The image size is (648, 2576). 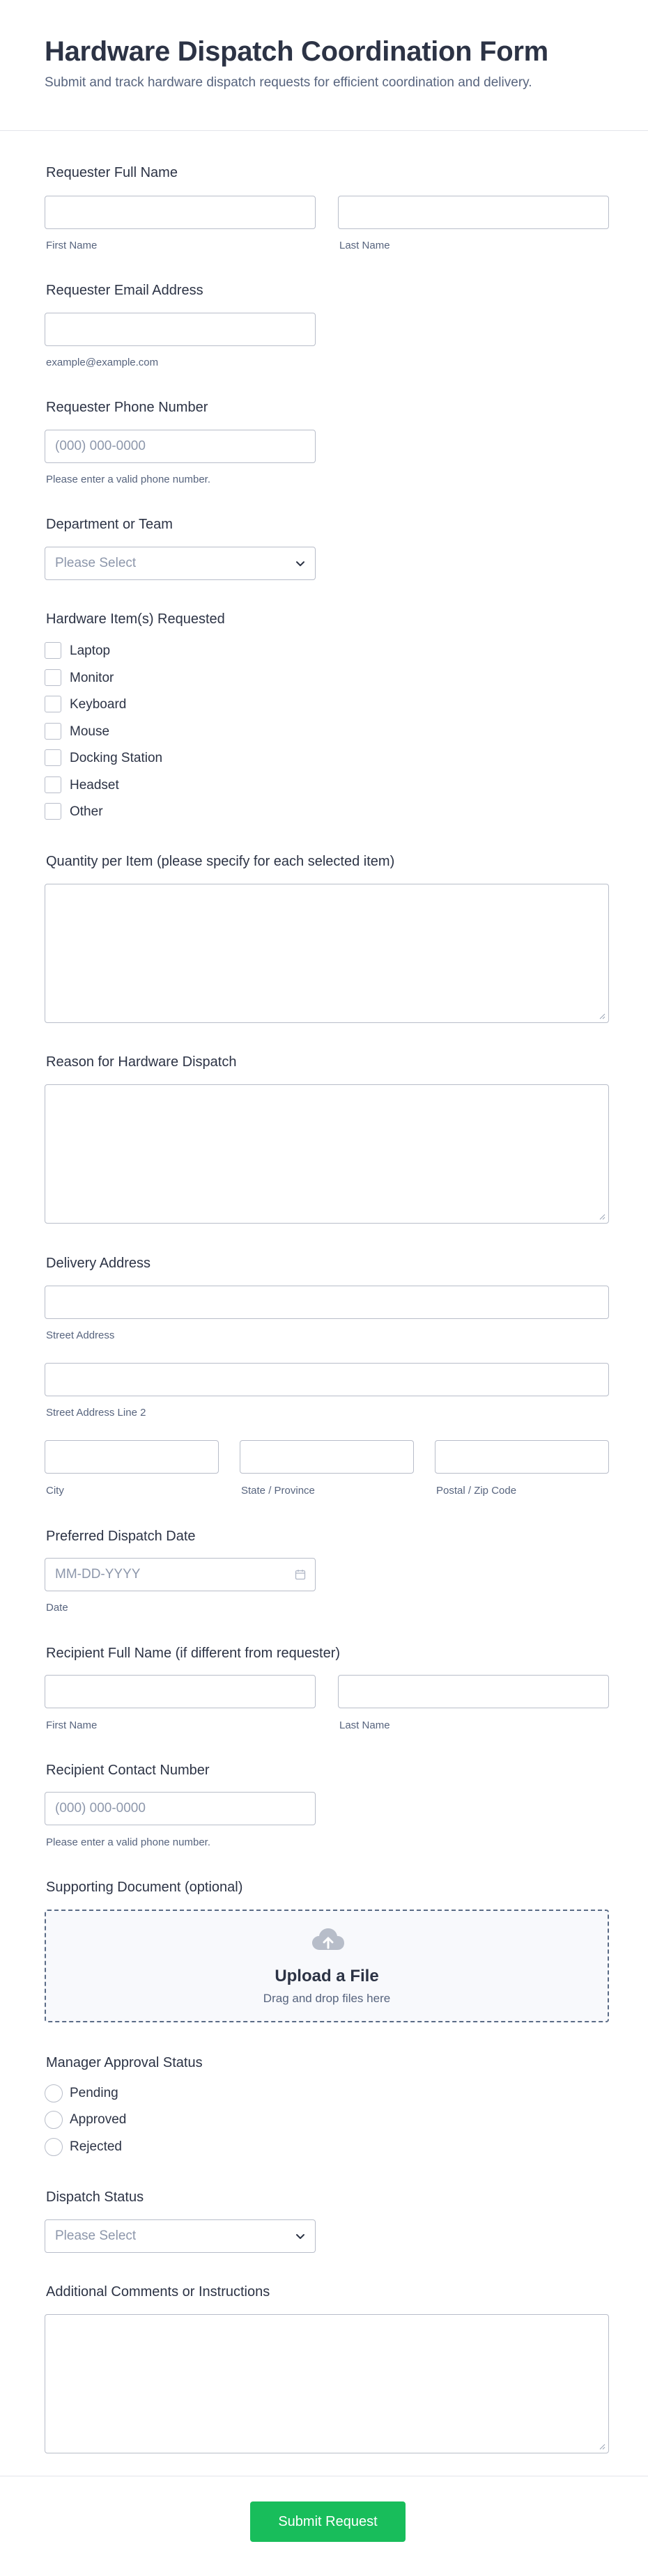 What do you see at coordinates (327, 1303) in the screenshot?
I see `street-address-input` at bounding box center [327, 1303].